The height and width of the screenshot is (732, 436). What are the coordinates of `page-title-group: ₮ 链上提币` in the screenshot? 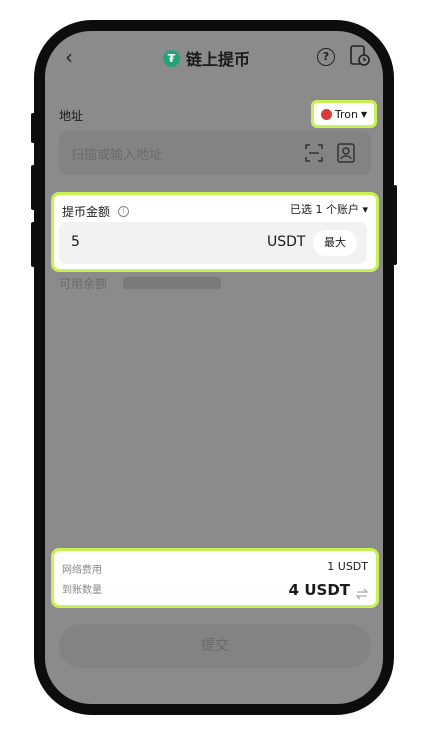 It's located at (206, 58).